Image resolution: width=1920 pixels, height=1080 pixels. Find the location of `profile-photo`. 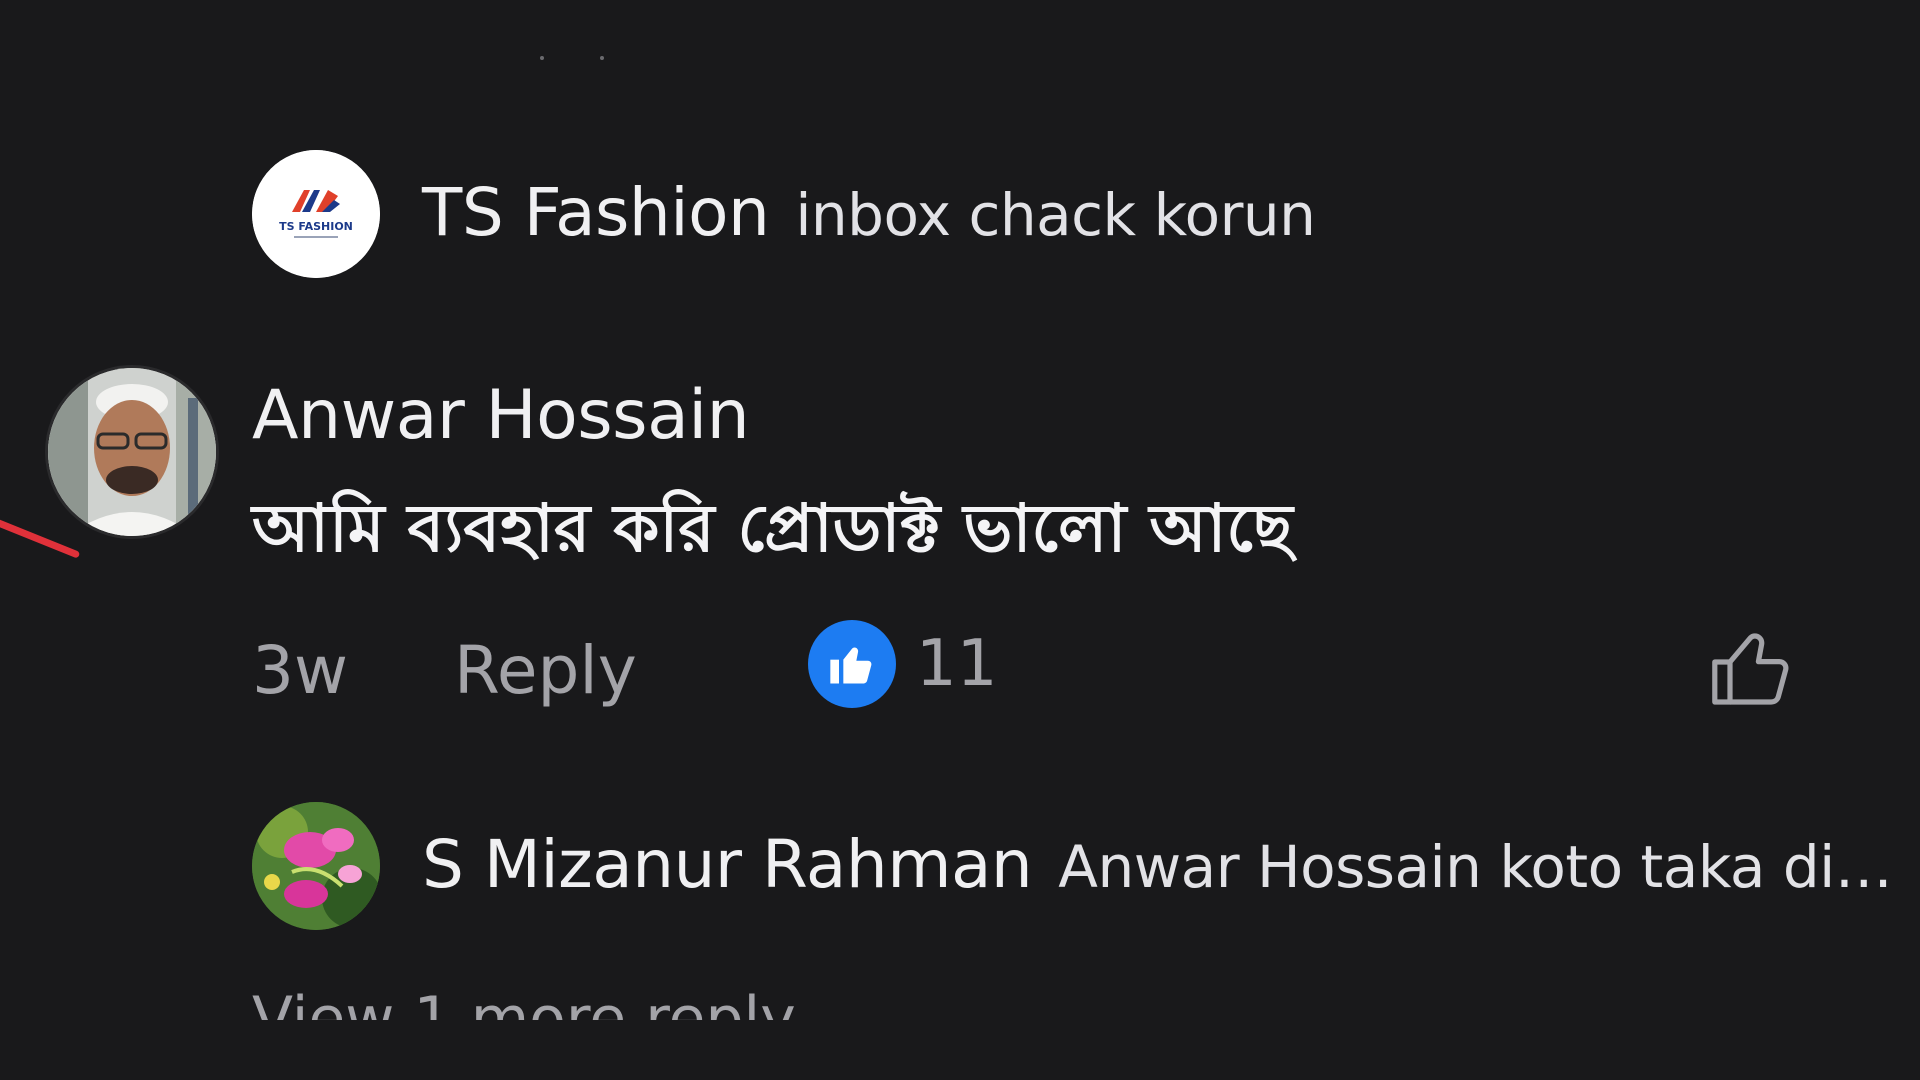

profile-photo is located at coordinates (132, 452).